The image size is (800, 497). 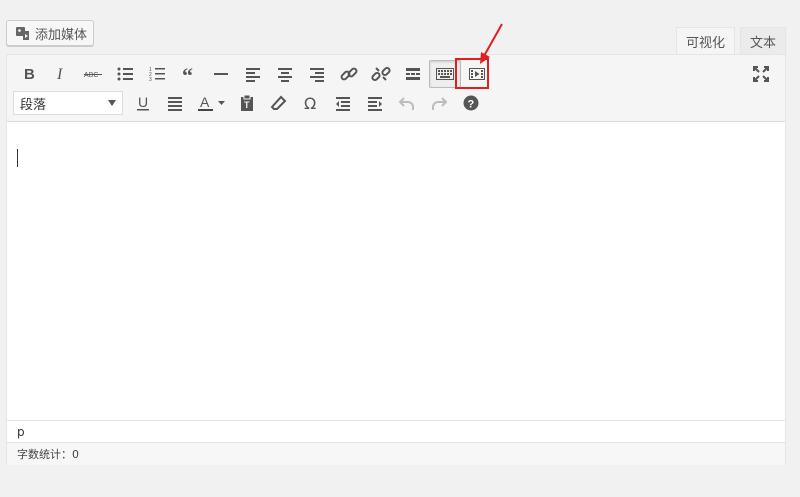 I want to click on underline-icon: U, so click(x=143, y=102).